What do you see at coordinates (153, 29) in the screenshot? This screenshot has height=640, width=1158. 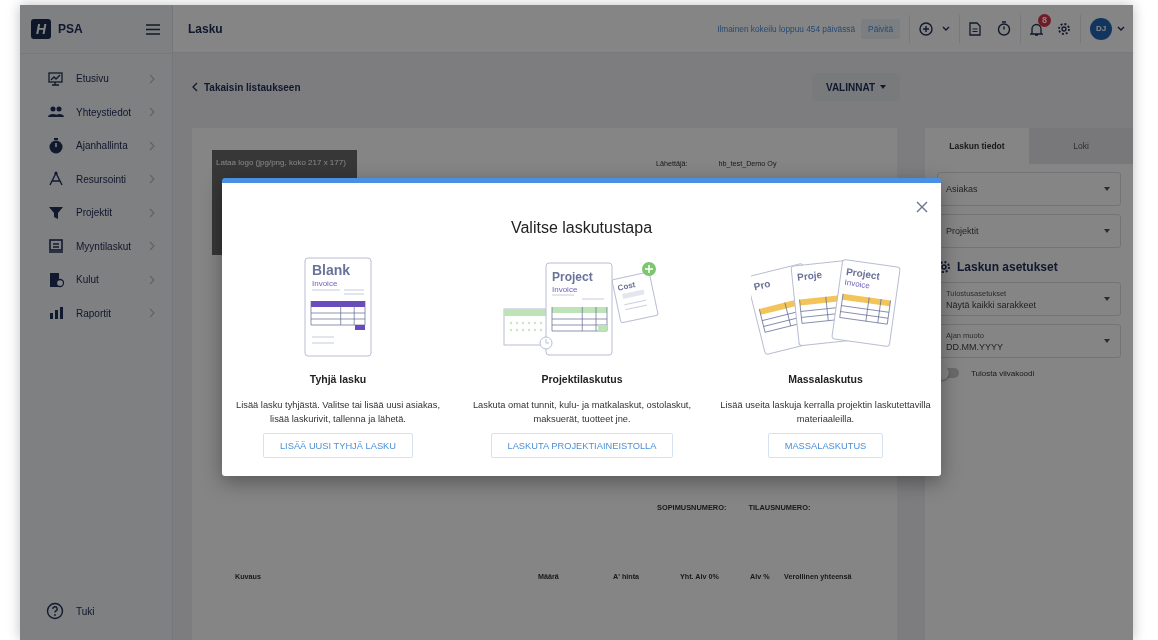 I see `menu-icon` at bounding box center [153, 29].